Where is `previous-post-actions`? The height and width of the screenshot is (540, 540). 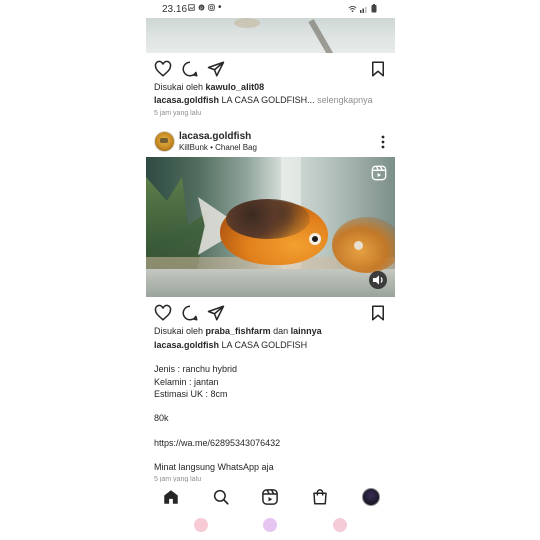
previous-post-actions is located at coordinates (270, 68).